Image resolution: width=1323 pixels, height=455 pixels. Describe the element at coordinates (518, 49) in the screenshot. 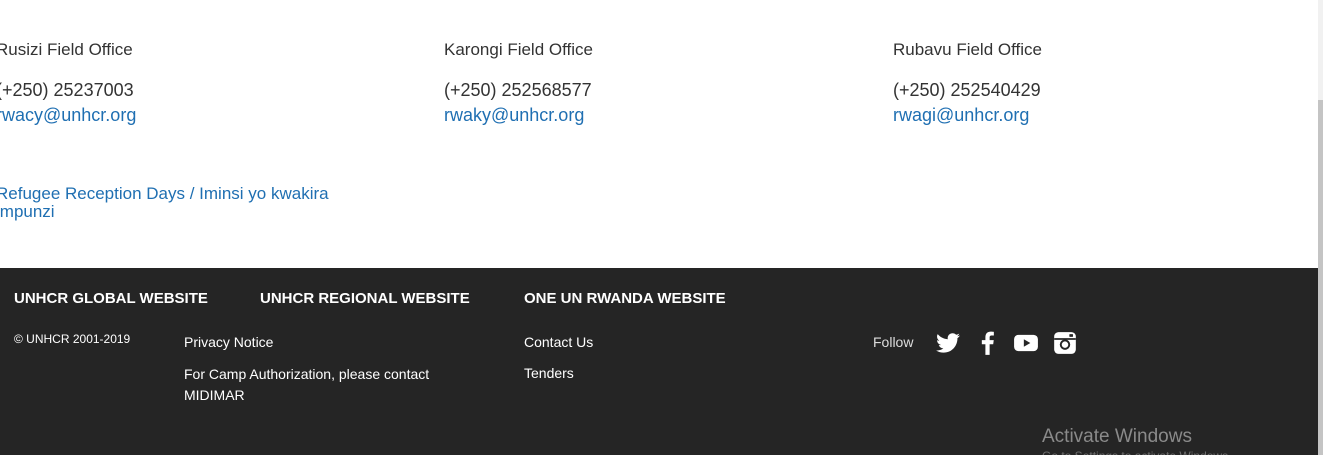

I see `office-name: Karongi Field Office` at that location.